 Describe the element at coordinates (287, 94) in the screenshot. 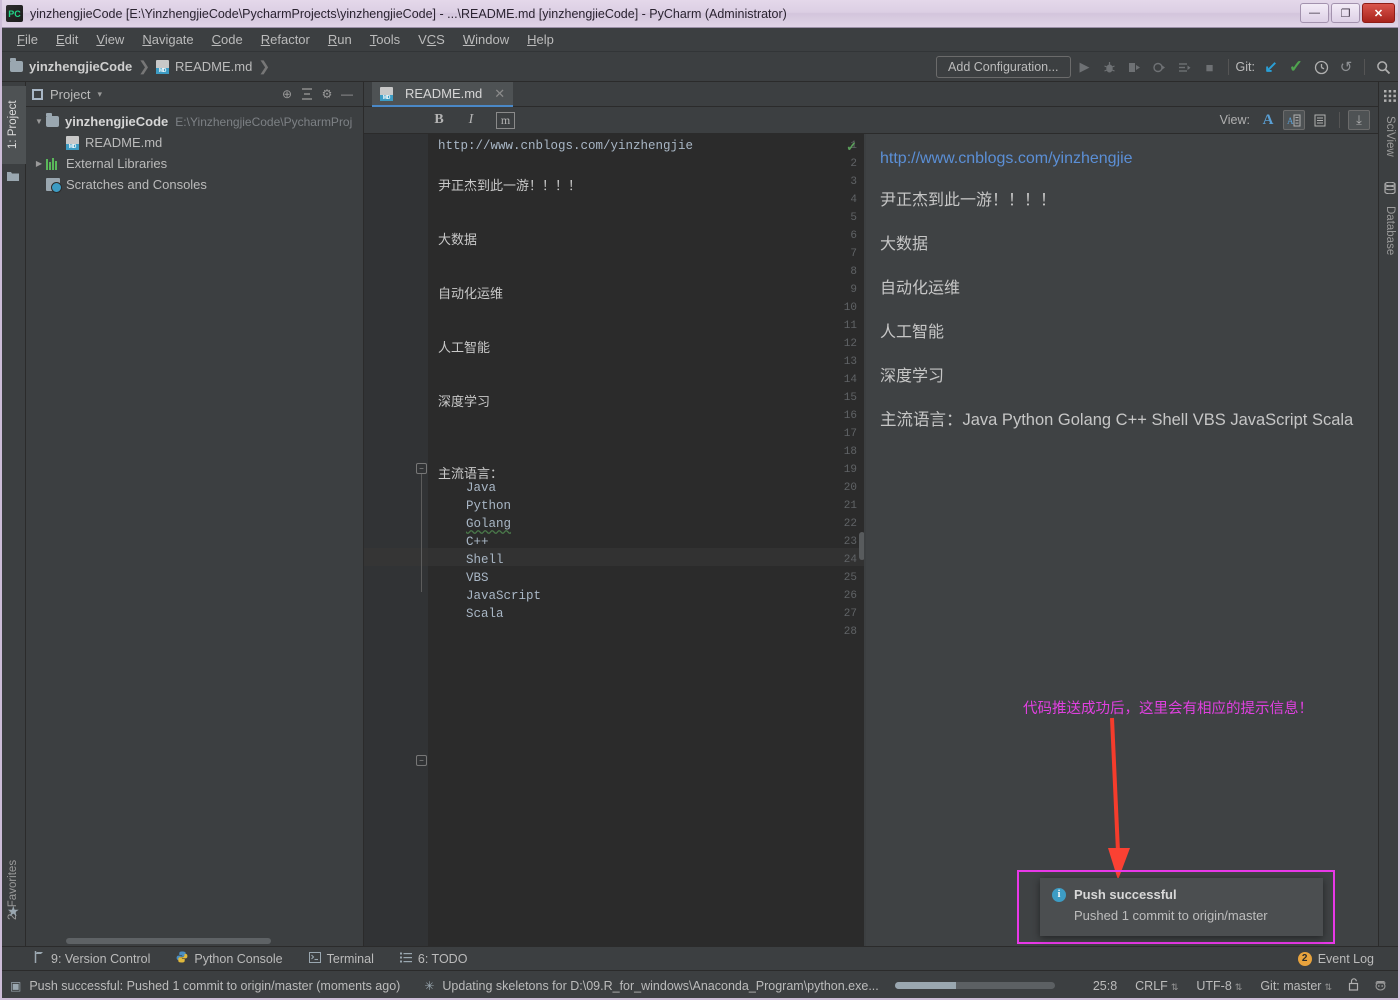

I see `scroll-from-source-icon: ⊕` at that location.